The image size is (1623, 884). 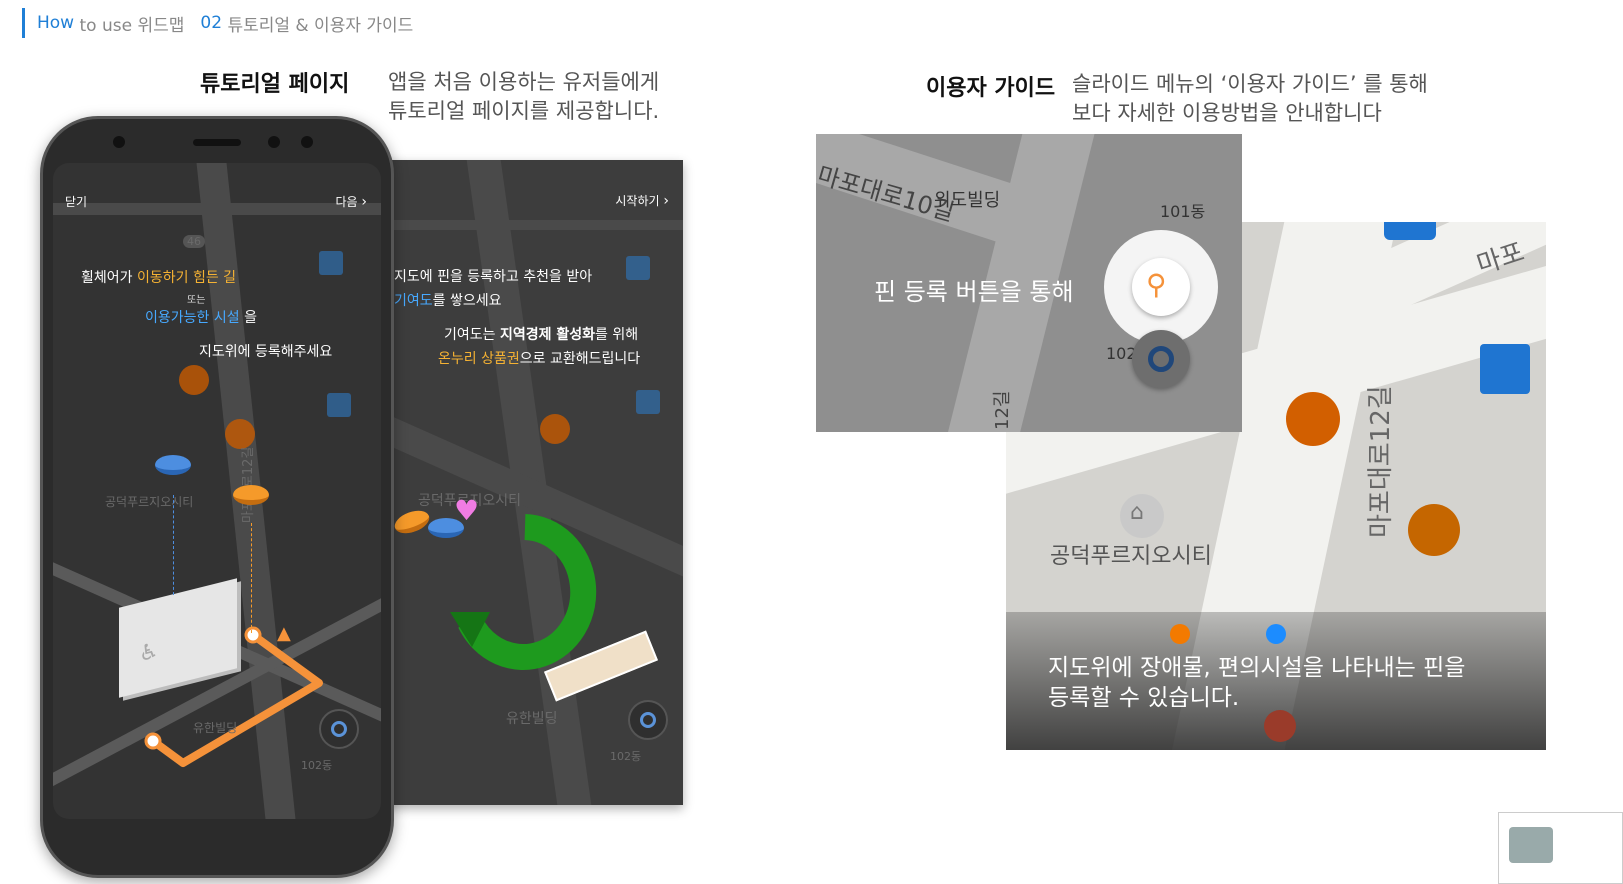 I want to click on heart-icon: ♥, so click(x=467, y=510).